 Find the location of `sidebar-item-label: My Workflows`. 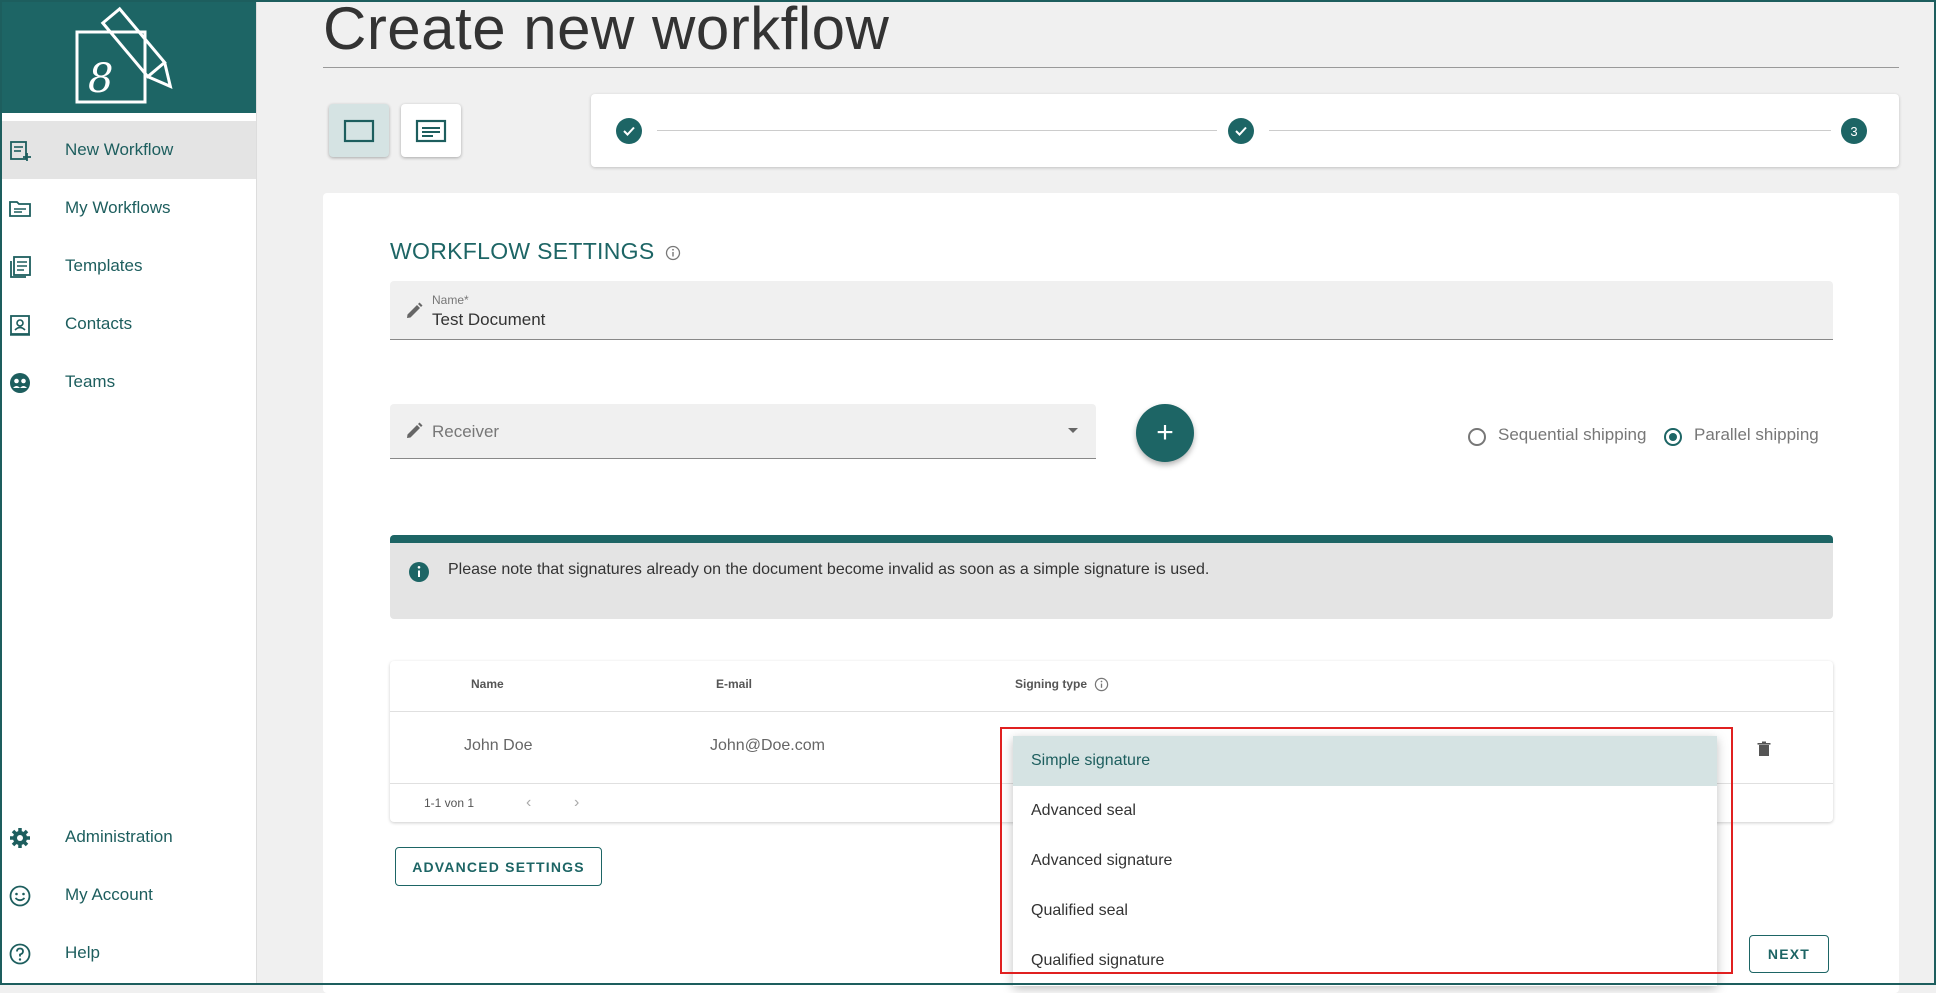

sidebar-item-label: My Workflows is located at coordinates (118, 207).